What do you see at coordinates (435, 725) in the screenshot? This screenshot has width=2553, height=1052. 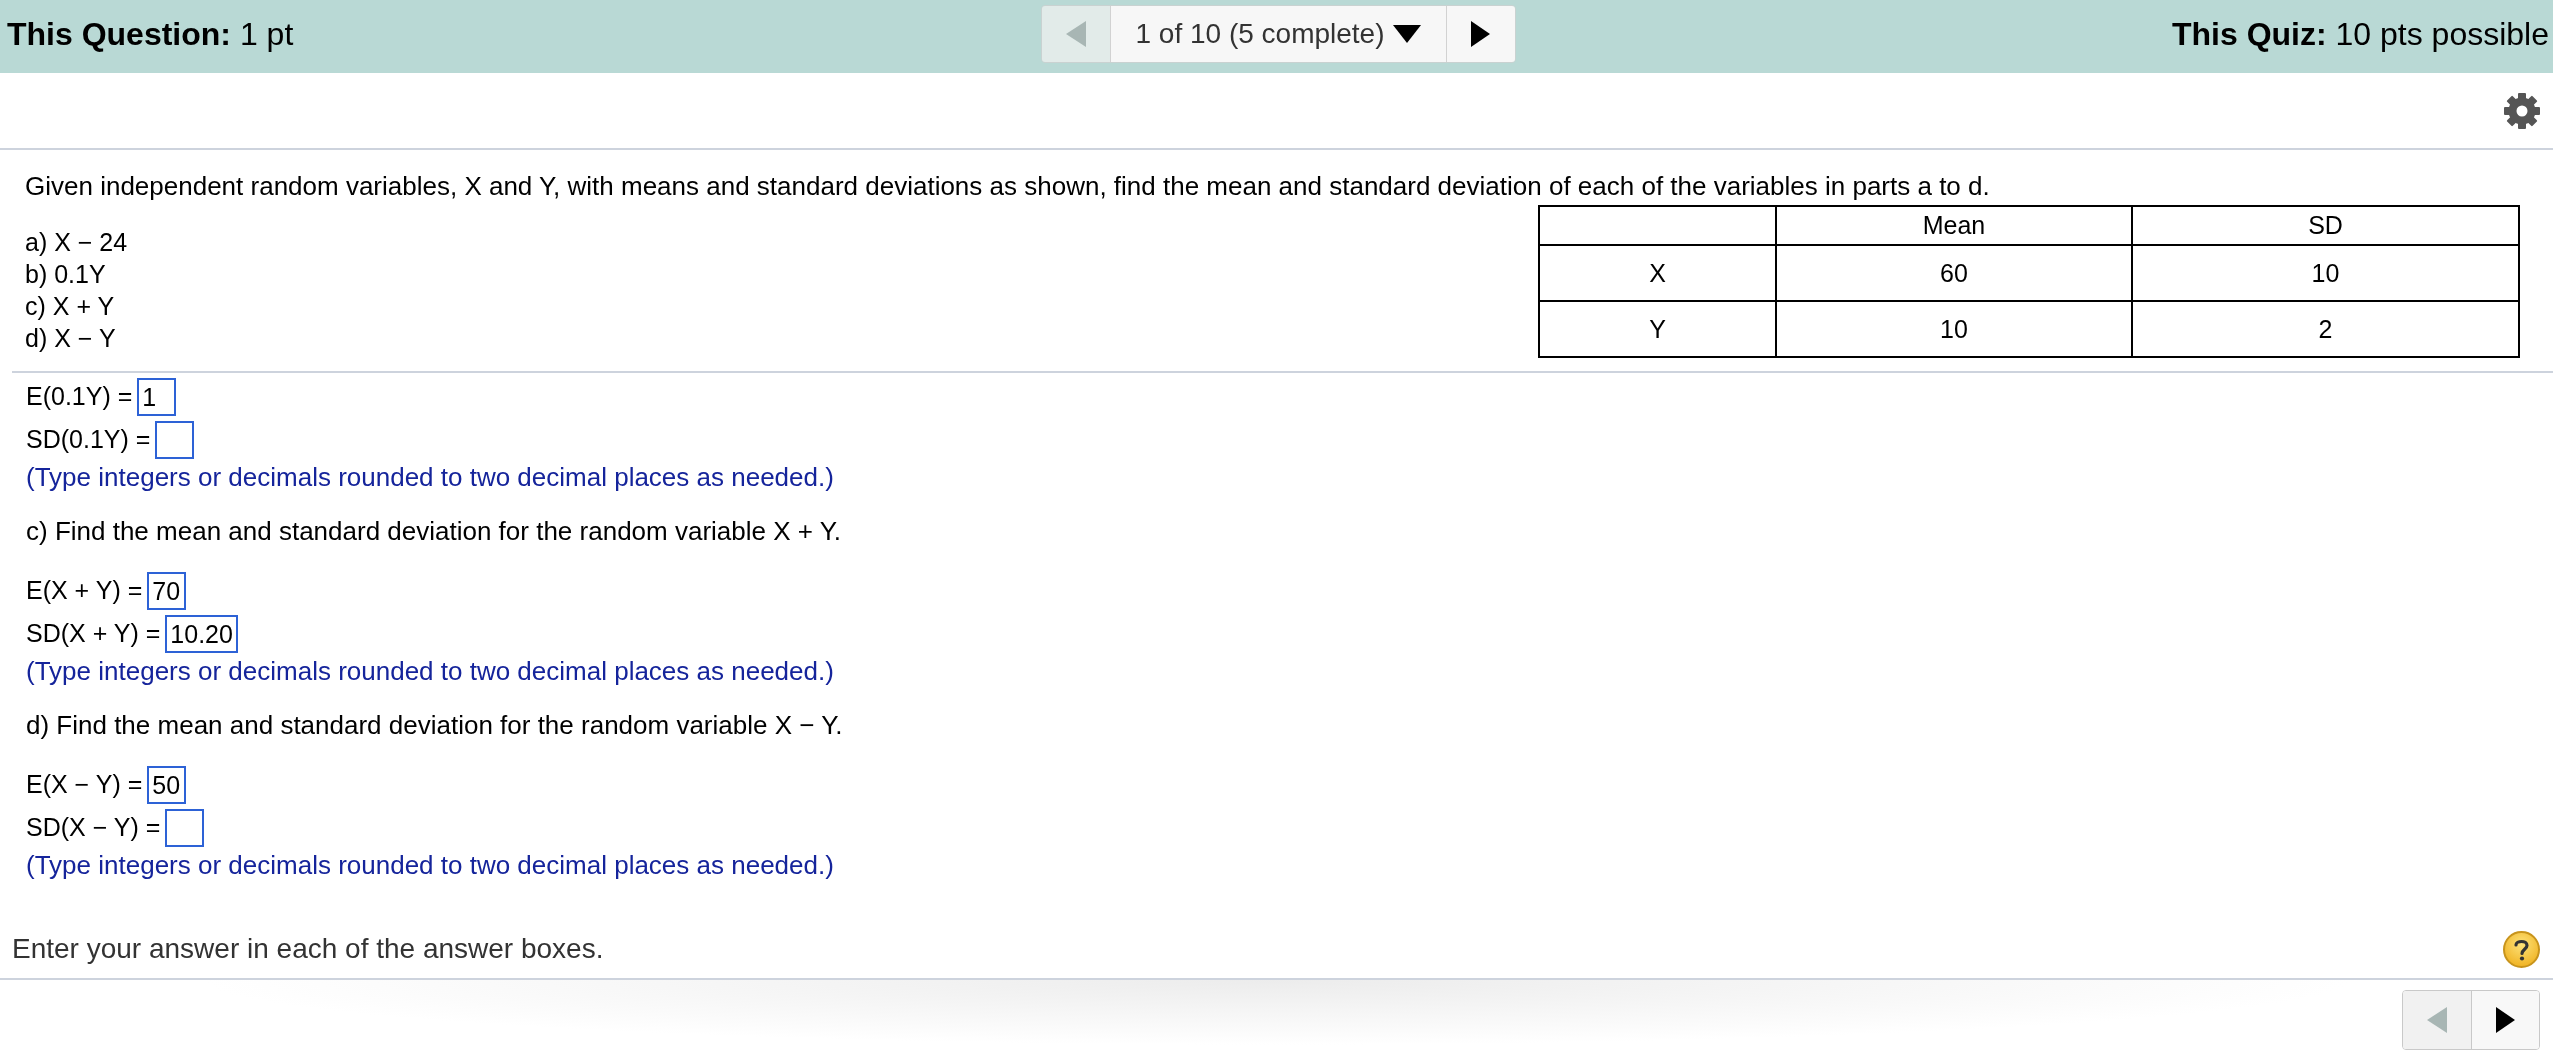 I see `part-prompt: d) Find the mean and standard deviation for the random variable X − Y.` at bounding box center [435, 725].